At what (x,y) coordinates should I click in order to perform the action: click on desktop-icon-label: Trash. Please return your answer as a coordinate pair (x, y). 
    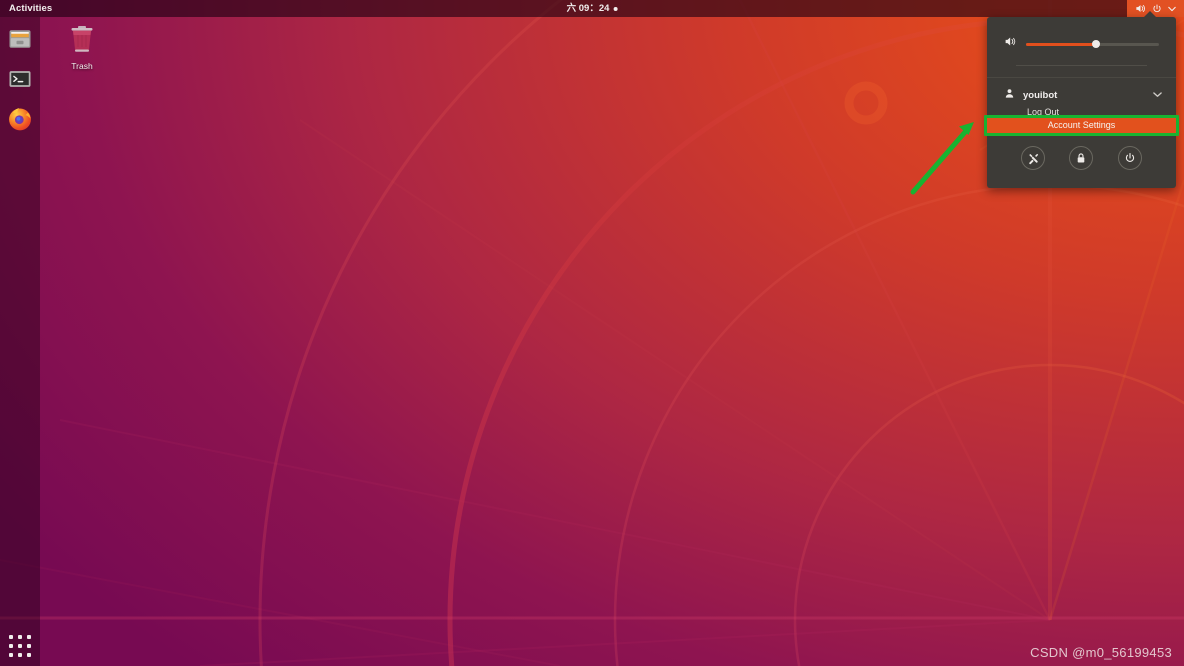
    Looking at the image, I should click on (82, 66).